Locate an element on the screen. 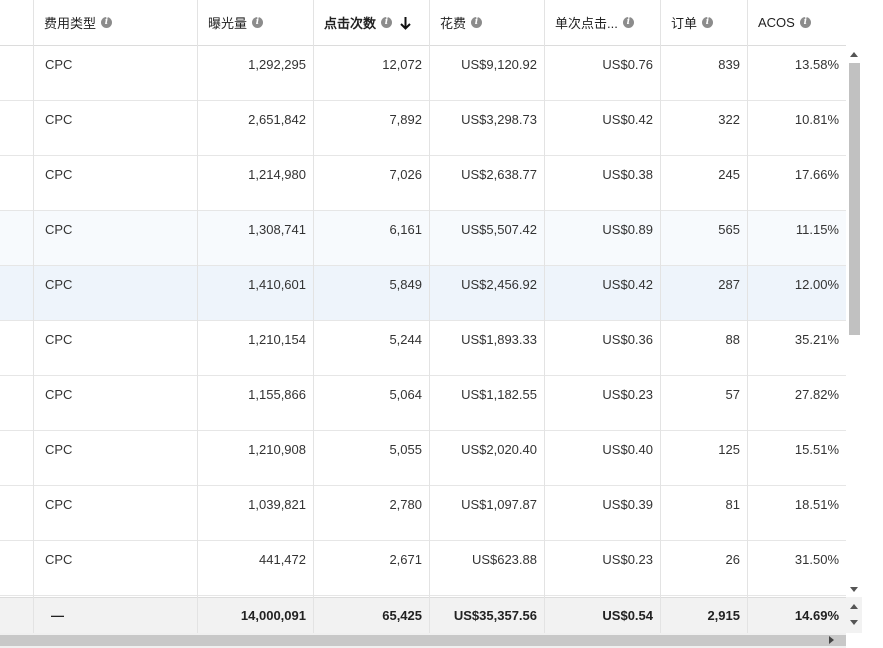  total-orders: 2,915 is located at coordinates (723, 615).